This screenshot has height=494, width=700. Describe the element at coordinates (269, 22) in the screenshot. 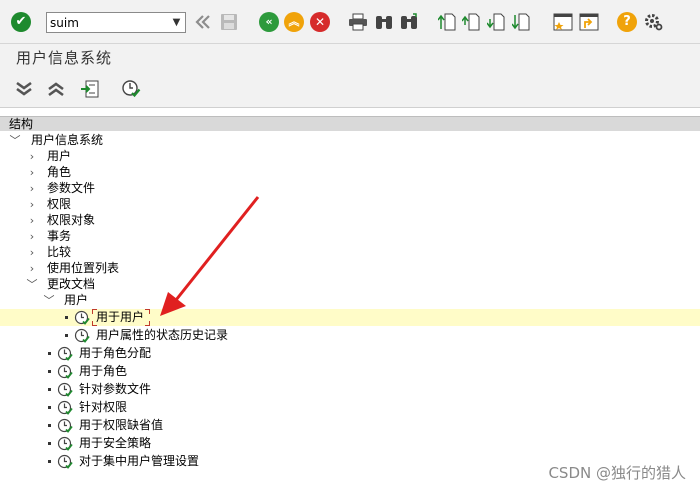

I see `back-icon: «` at that location.